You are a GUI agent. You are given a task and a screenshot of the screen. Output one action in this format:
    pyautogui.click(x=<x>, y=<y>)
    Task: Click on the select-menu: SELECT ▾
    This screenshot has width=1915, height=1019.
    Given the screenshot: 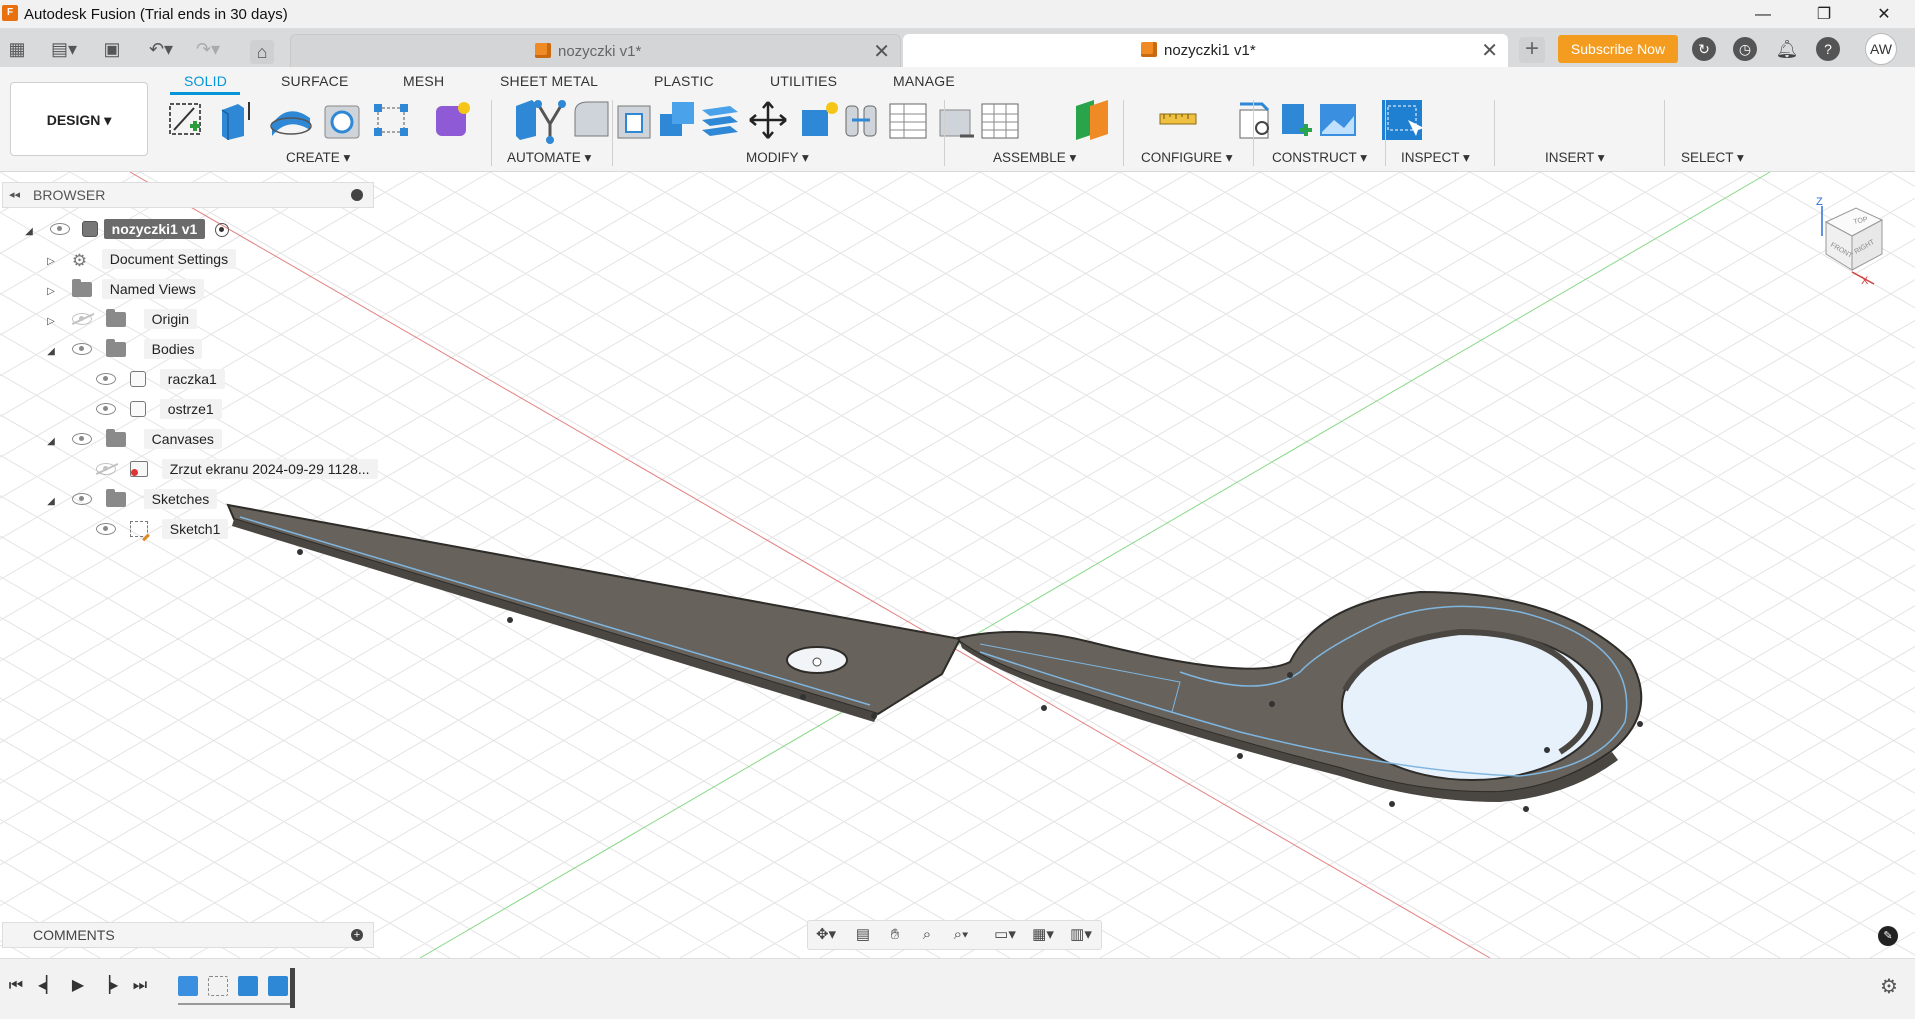 What is the action you would take?
    pyautogui.click(x=1712, y=158)
    